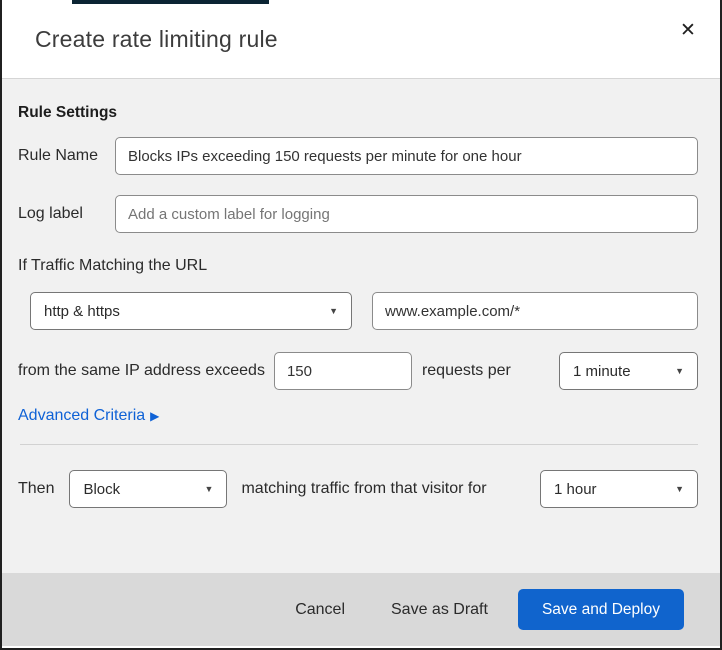 The width and height of the screenshot is (722, 650). I want to click on then-label: Then, so click(36, 488).